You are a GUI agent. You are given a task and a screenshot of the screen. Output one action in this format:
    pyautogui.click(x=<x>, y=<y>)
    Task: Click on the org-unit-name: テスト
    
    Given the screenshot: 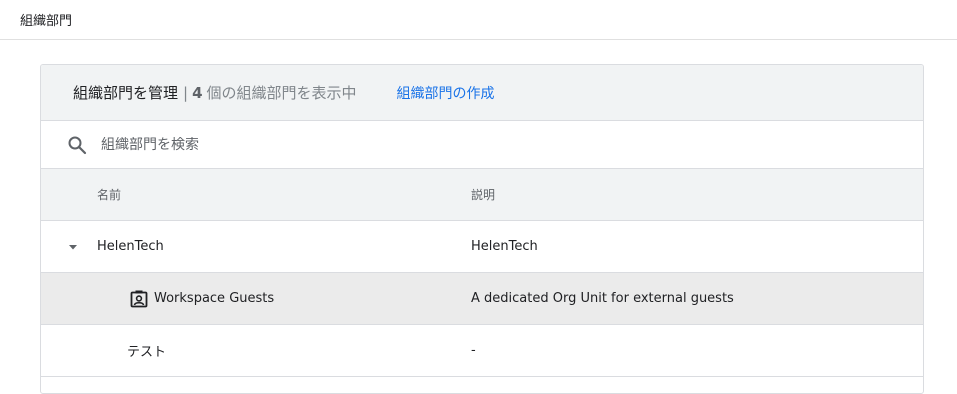 What is the action you would take?
    pyautogui.click(x=146, y=350)
    